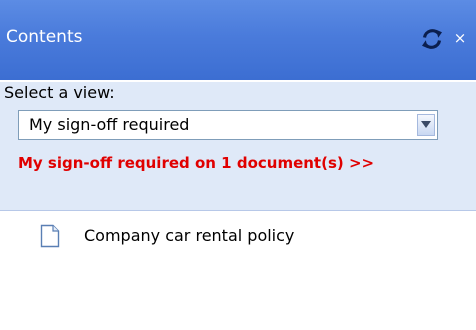  Describe the element at coordinates (189, 235) in the screenshot. I see `document-label: Company car rental policy` at that location.